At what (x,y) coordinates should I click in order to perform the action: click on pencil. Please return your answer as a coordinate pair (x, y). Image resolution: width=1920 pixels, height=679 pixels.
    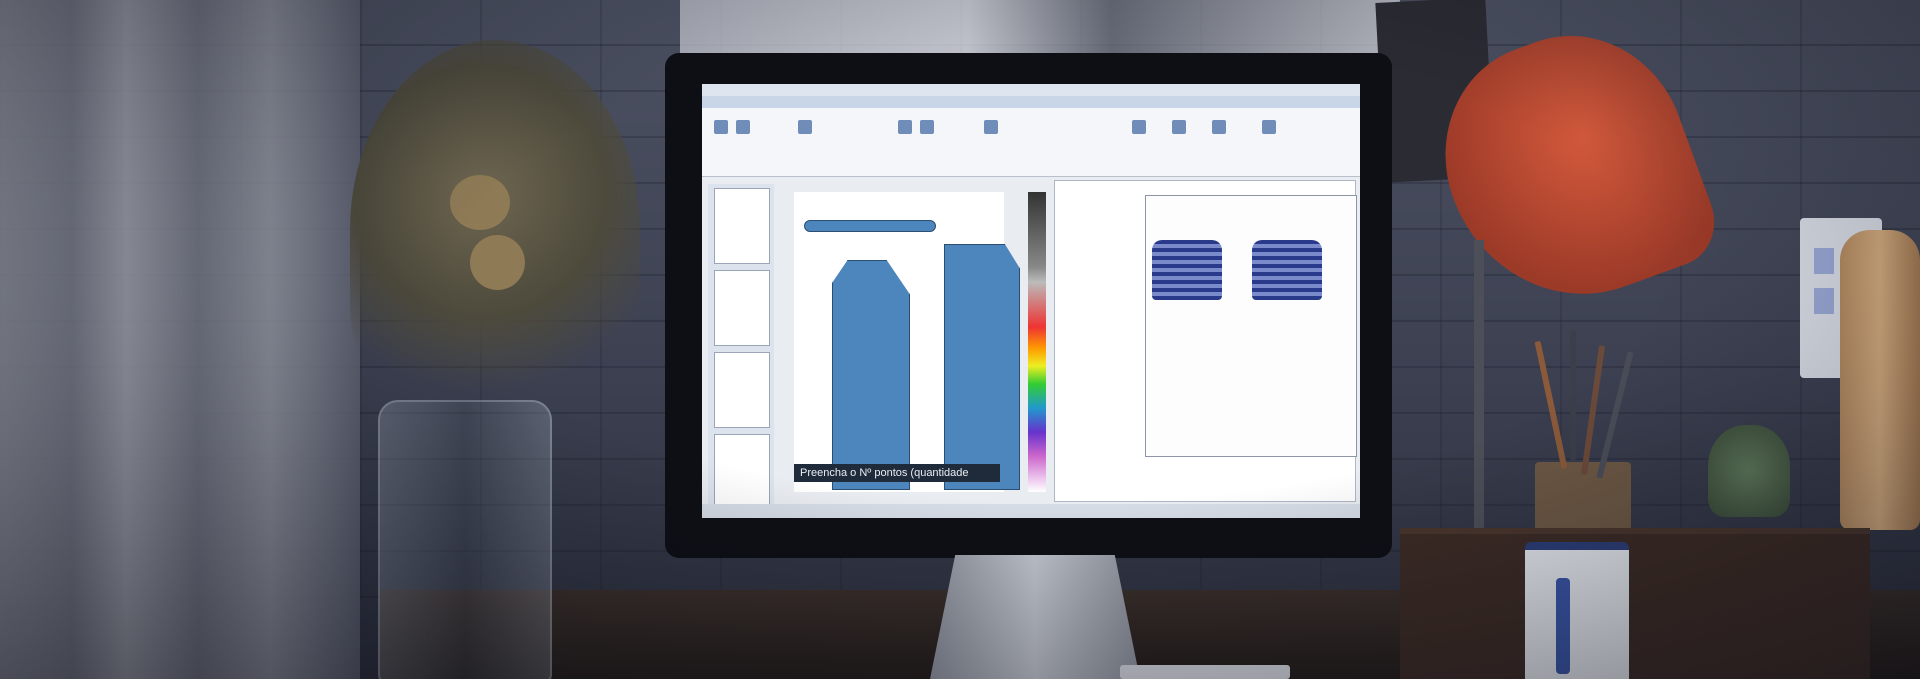
    Looking at the image, I should click on (1573, 395).